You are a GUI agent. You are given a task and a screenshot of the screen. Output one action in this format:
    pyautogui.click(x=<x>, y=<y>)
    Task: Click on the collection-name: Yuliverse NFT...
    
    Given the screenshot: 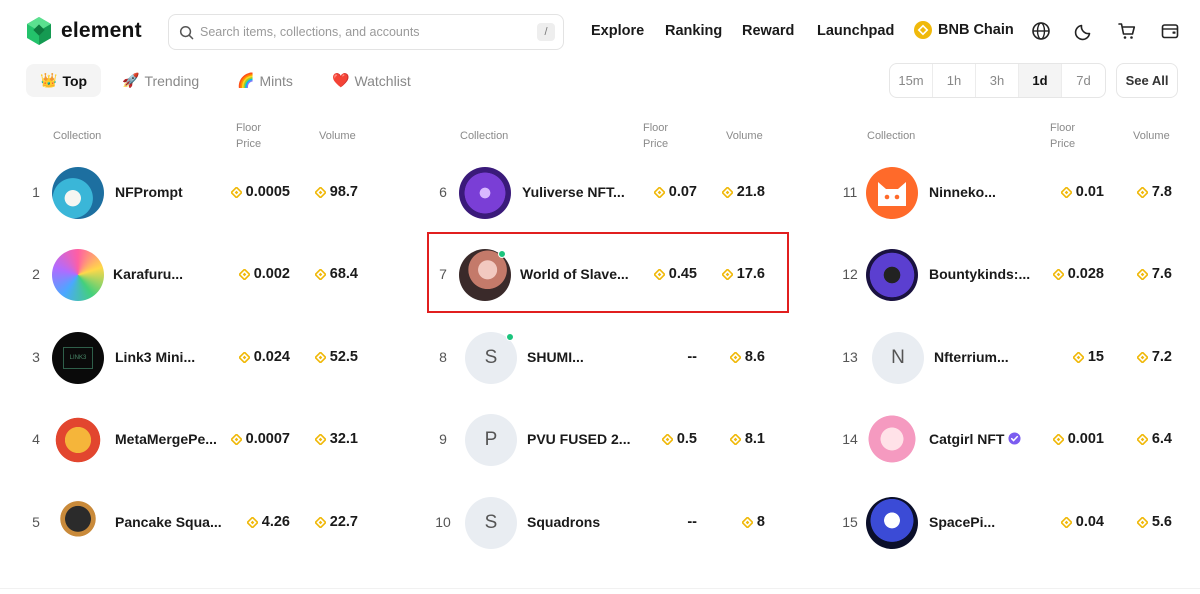 What is the action you would take?
    pyautogui.click(x=573, y=192)
    